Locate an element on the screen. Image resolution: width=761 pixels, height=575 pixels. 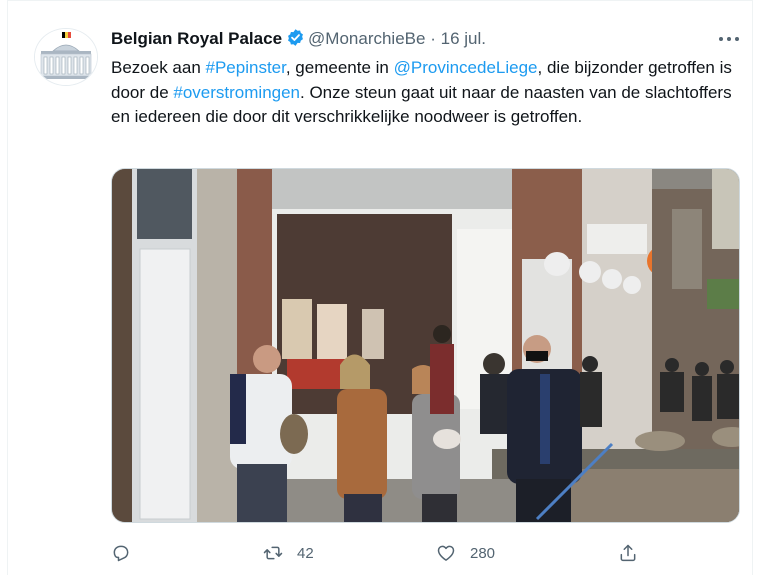
reply-icon is located at coordinates (121, 553).